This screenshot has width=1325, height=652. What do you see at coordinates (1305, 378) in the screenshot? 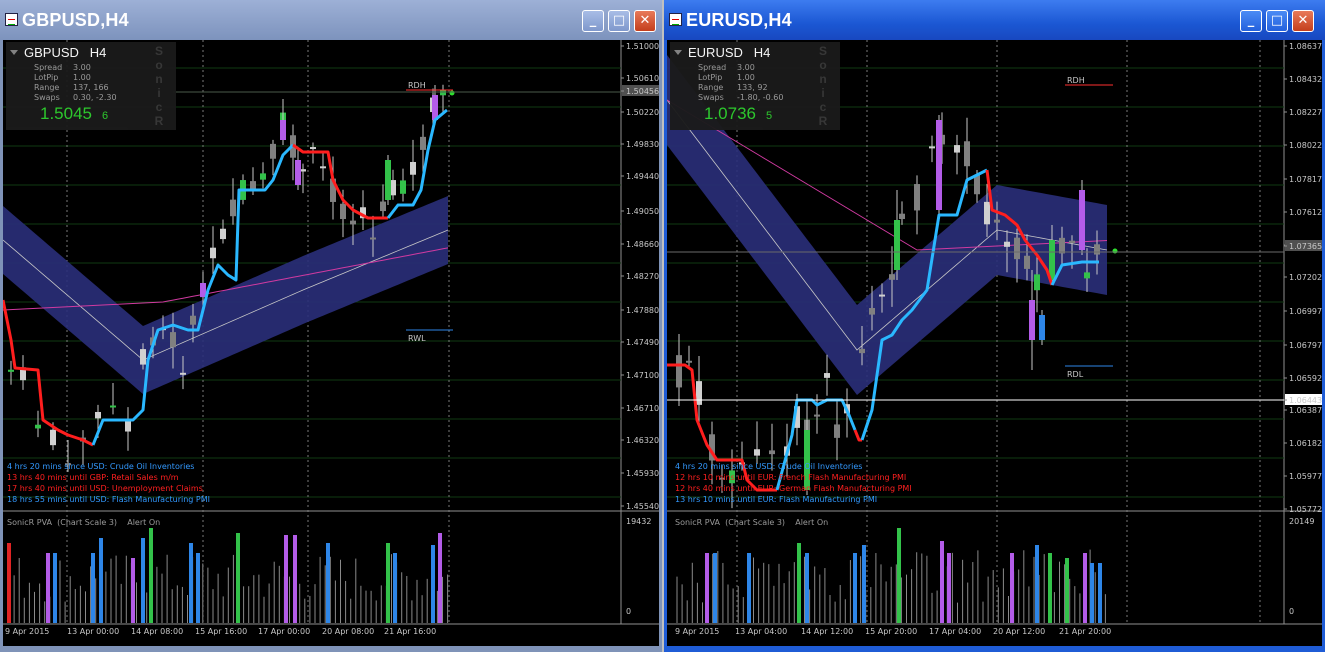
I see `price-tick-label: 1.06592` at bounding box center [1305, 378].